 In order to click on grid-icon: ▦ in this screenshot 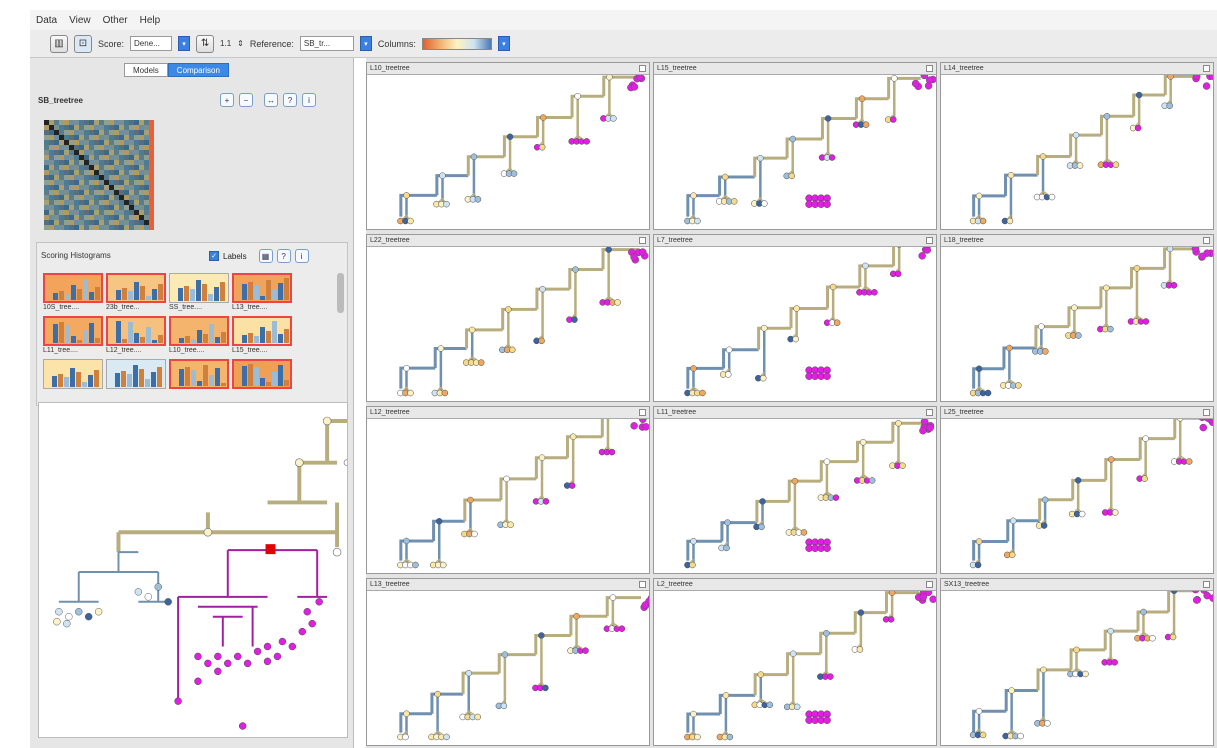, I will do `click(265, 256)`.